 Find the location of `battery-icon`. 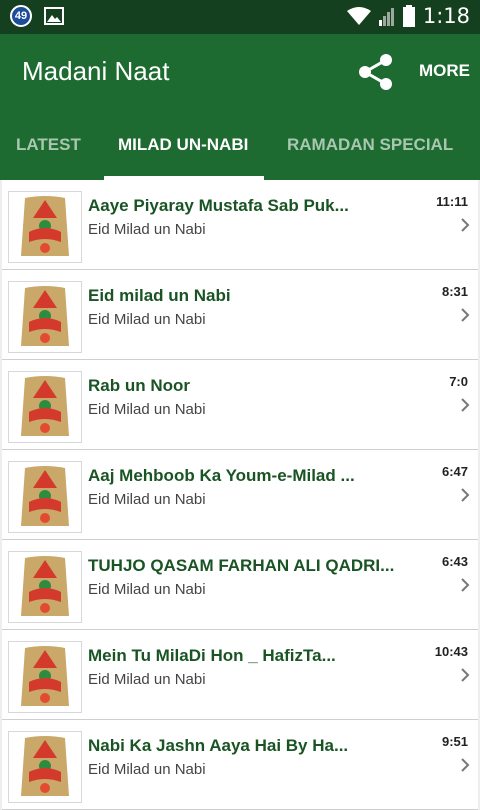

battery-icon is located at coordinates (408, 16).